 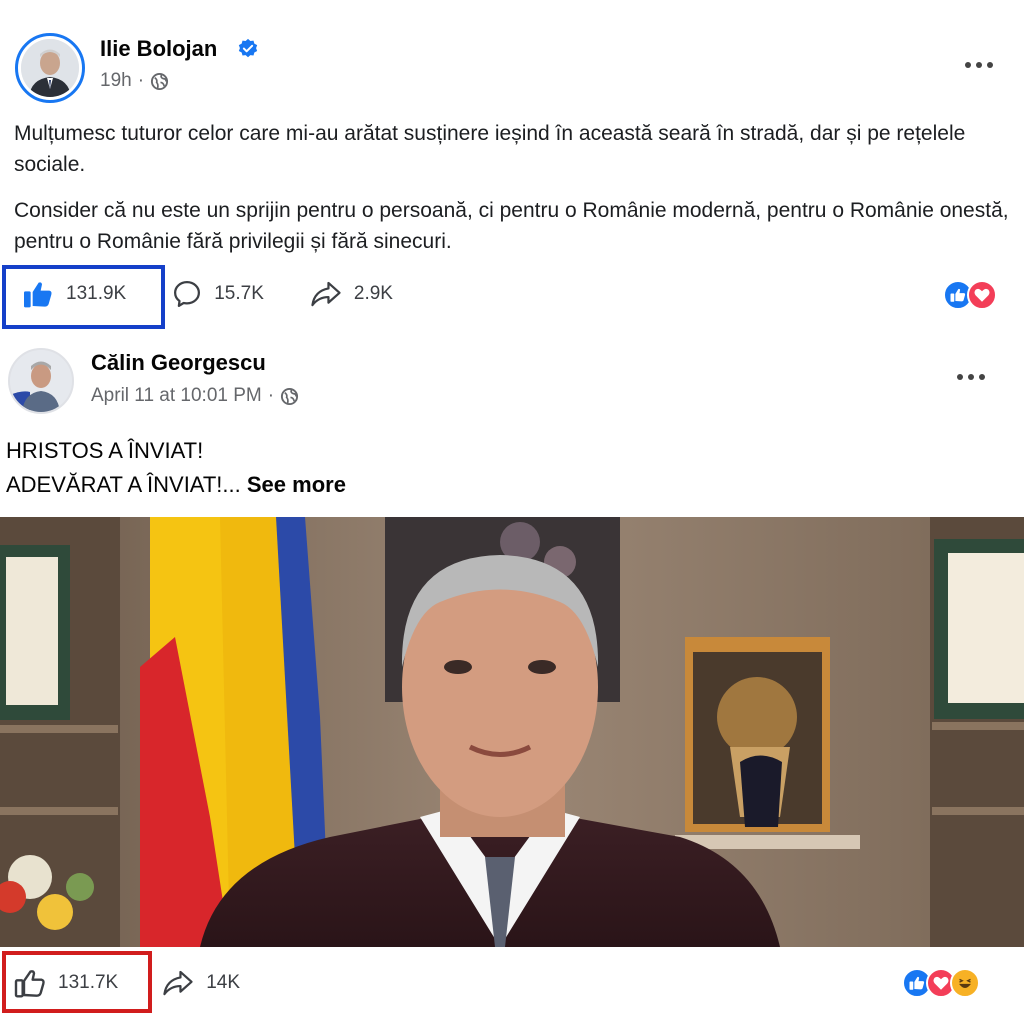 What do you see at coordinates (134, 81) in the screenshot?
I see `post-meta: 19h ·` at bounding box center [134, 81].